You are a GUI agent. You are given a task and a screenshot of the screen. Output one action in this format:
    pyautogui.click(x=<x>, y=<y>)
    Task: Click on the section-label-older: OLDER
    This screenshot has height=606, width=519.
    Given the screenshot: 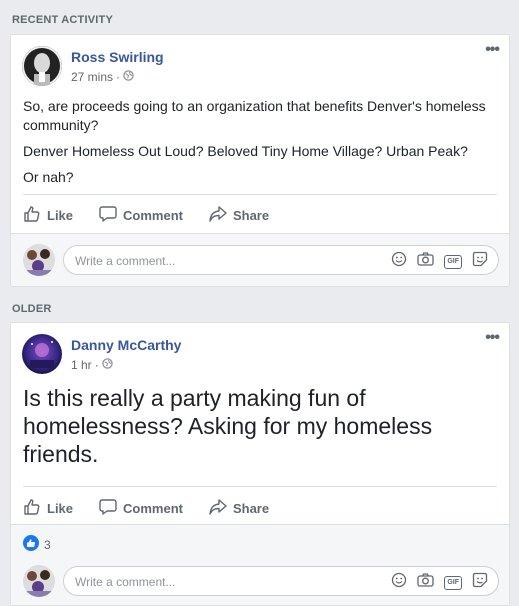 What is the action you would take?
    pyautogui.click(x=32, y=309)
    